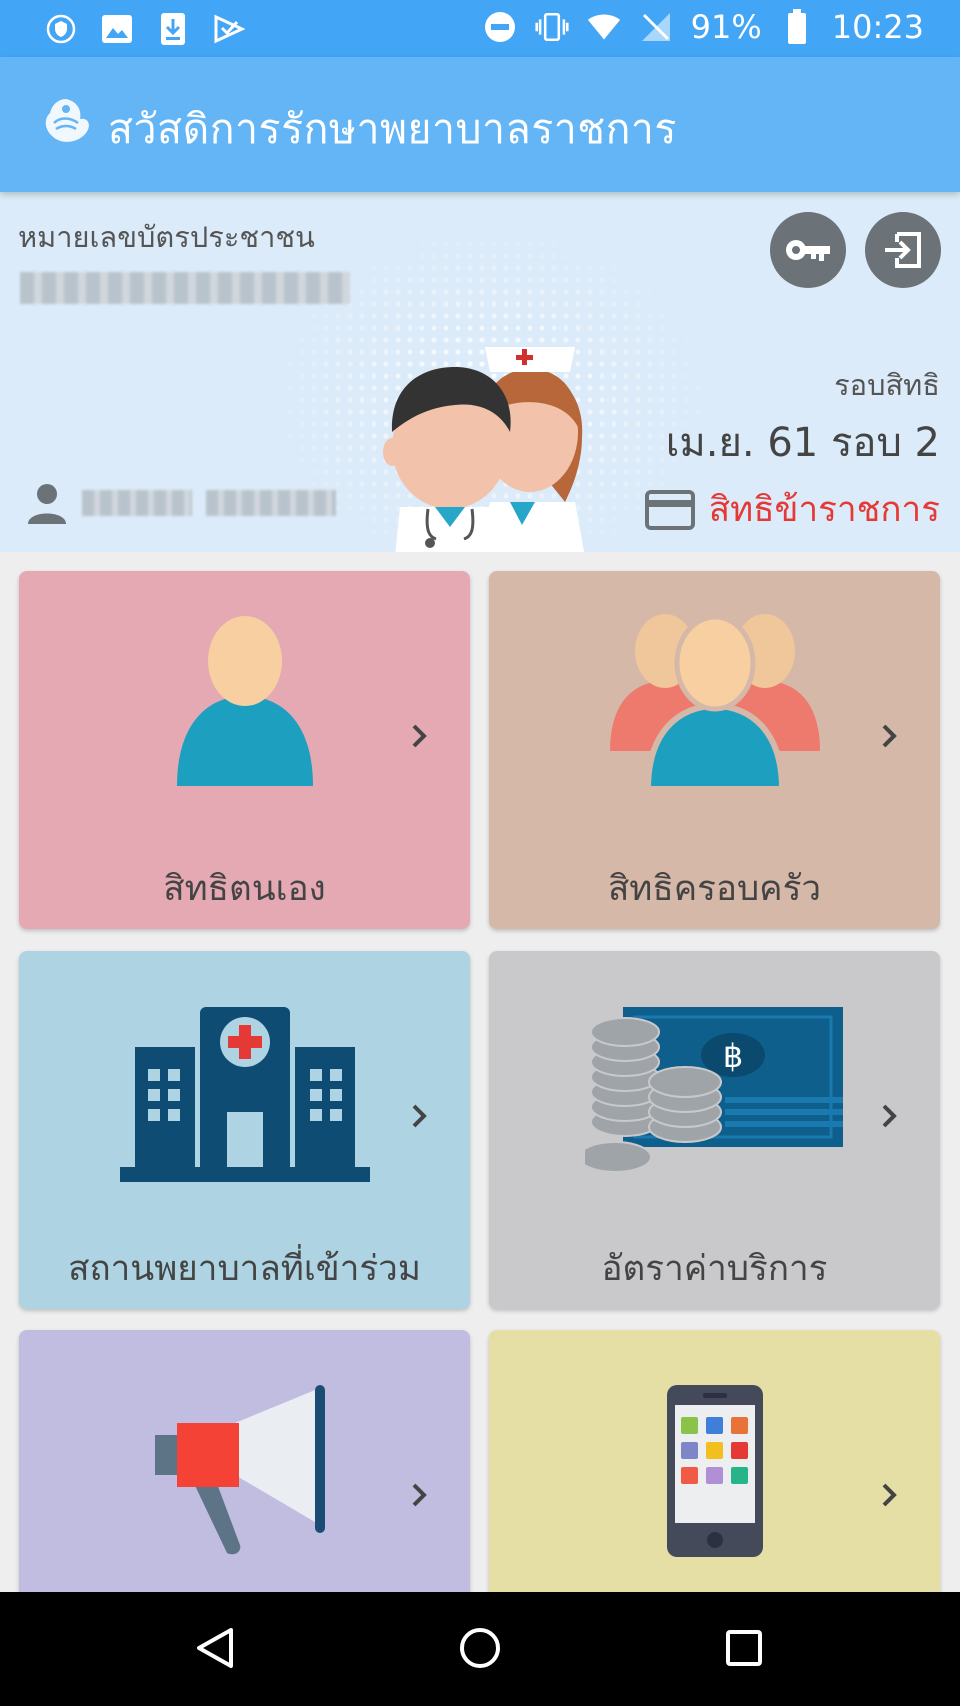 The height and width of the screenshot is (1706, 960). I want to click on notification-icons, so click(145, 29).